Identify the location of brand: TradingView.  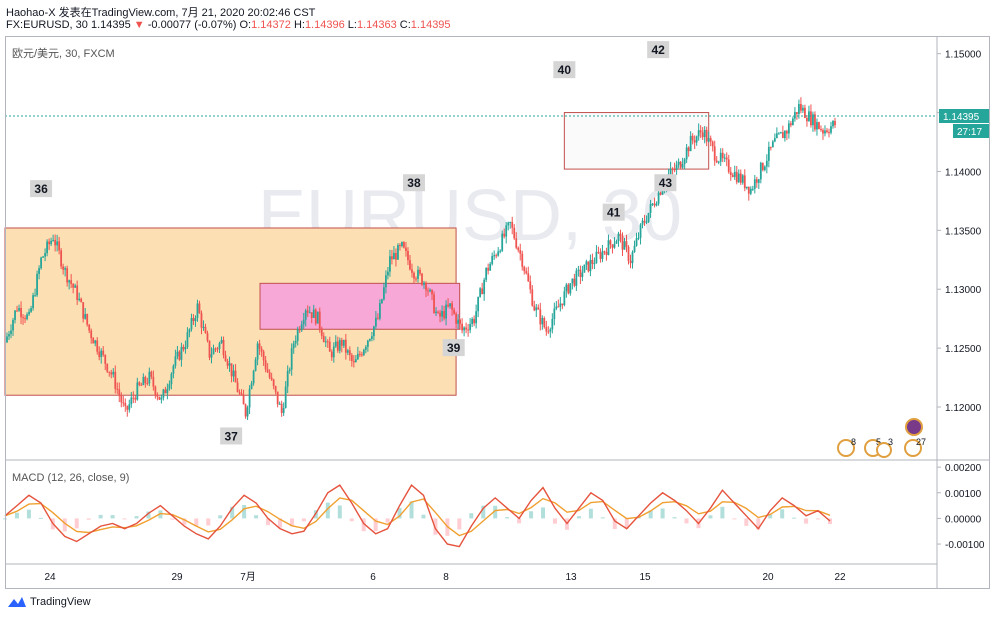
(49, 602).